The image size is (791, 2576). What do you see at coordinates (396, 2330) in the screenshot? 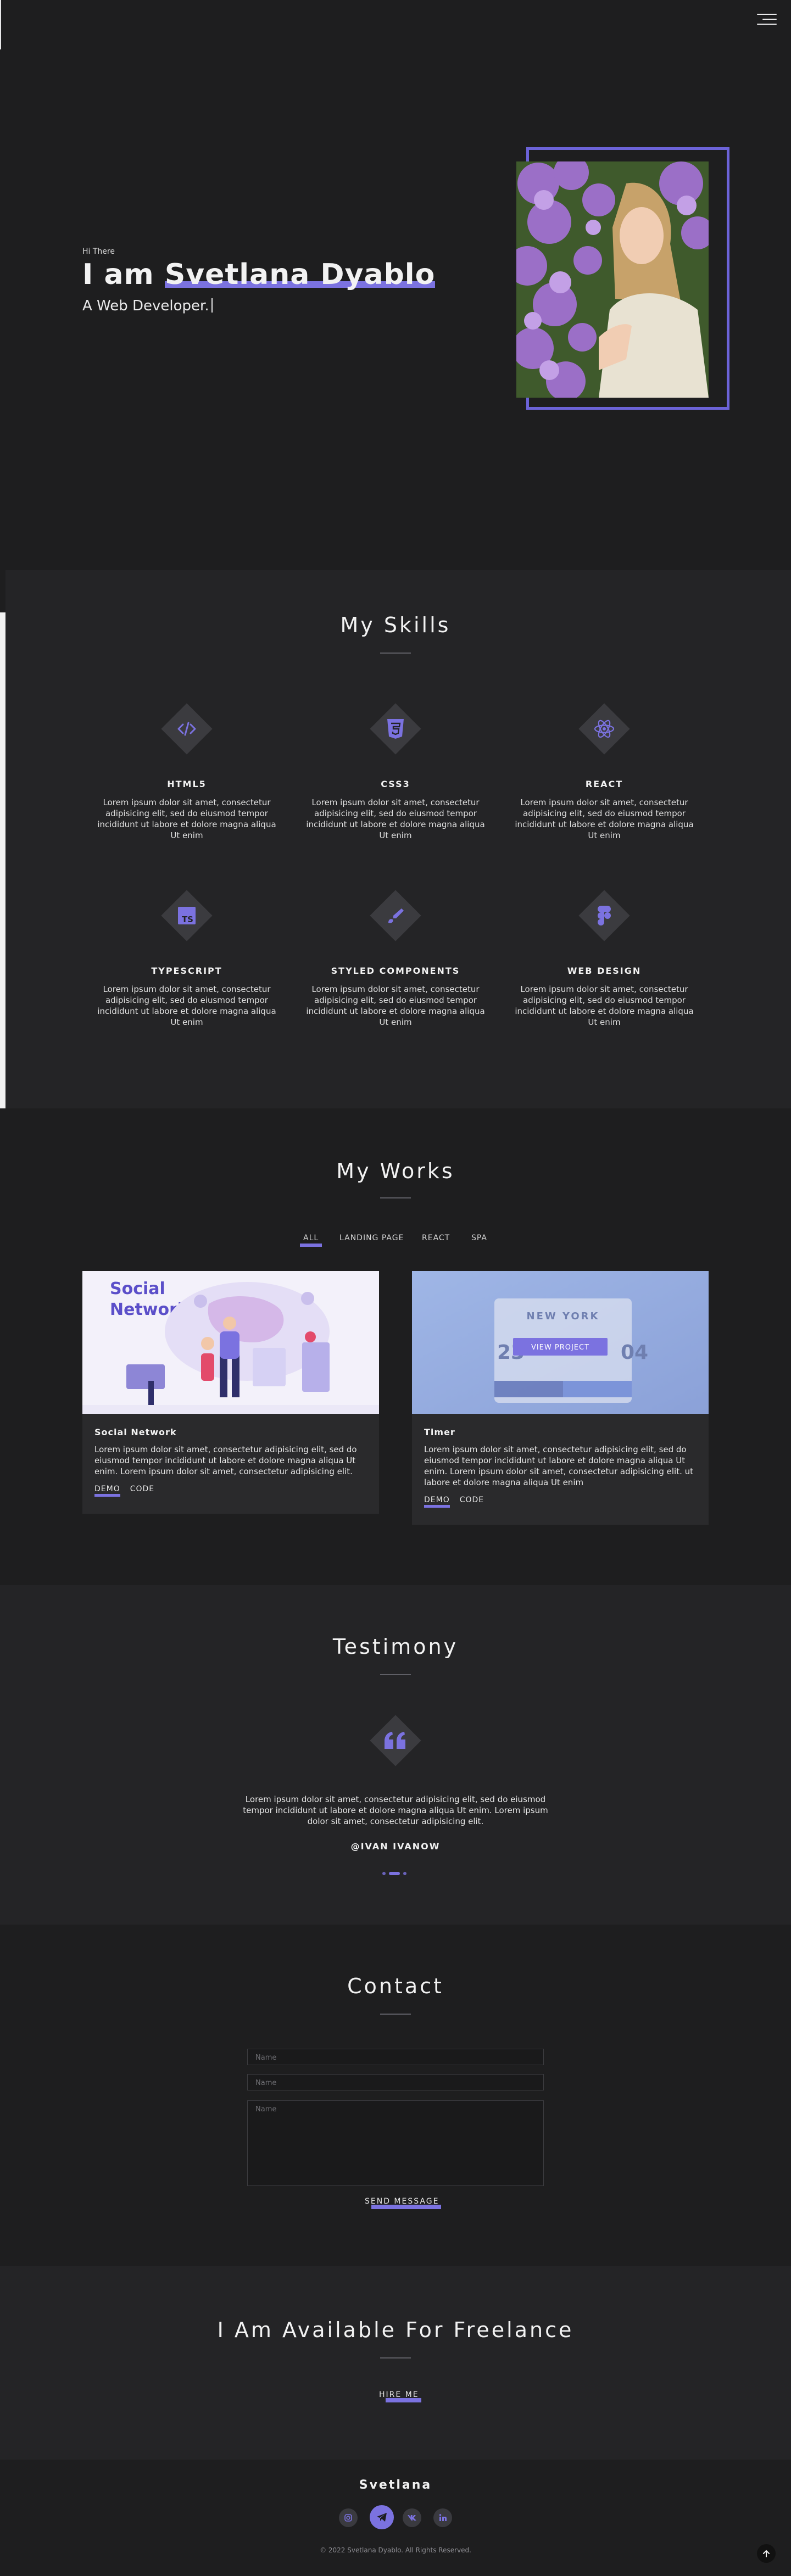
I see `freelance-title: I Am Available For Freelance` at bounding box center [396, 2330].